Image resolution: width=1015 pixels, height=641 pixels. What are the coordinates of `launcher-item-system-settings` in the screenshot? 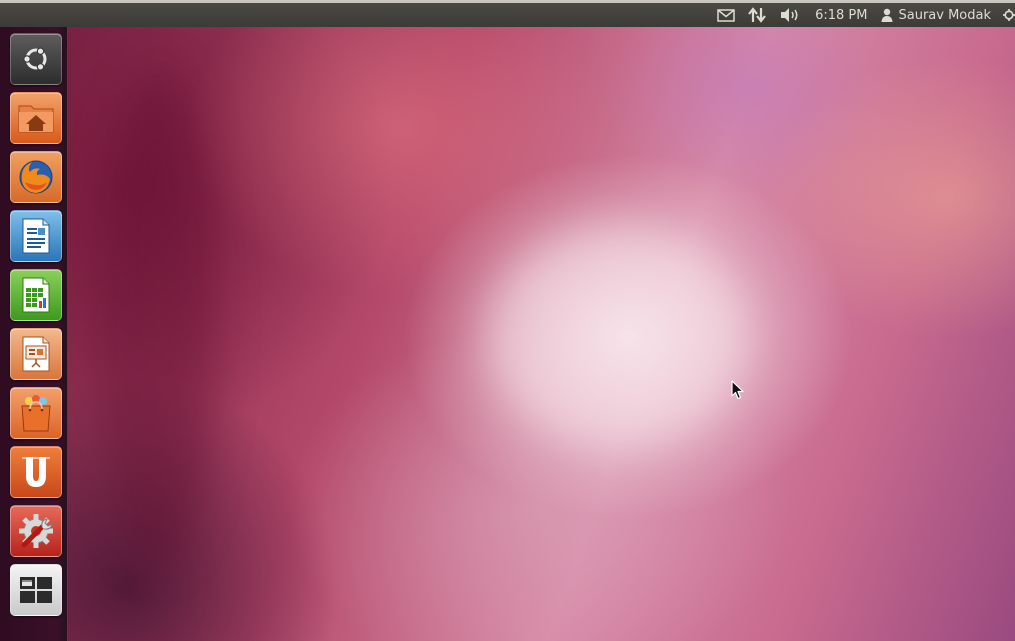 It's located at (36, 531).